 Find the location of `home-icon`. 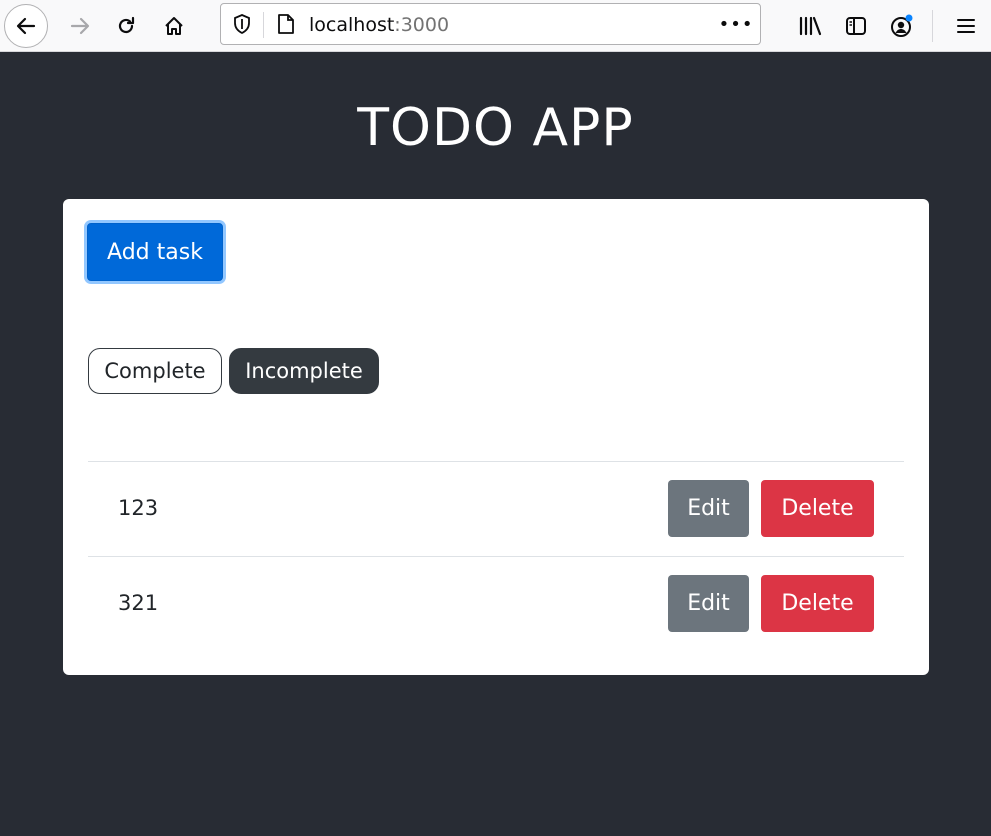

home-icon is located at coordinates (174, 26).